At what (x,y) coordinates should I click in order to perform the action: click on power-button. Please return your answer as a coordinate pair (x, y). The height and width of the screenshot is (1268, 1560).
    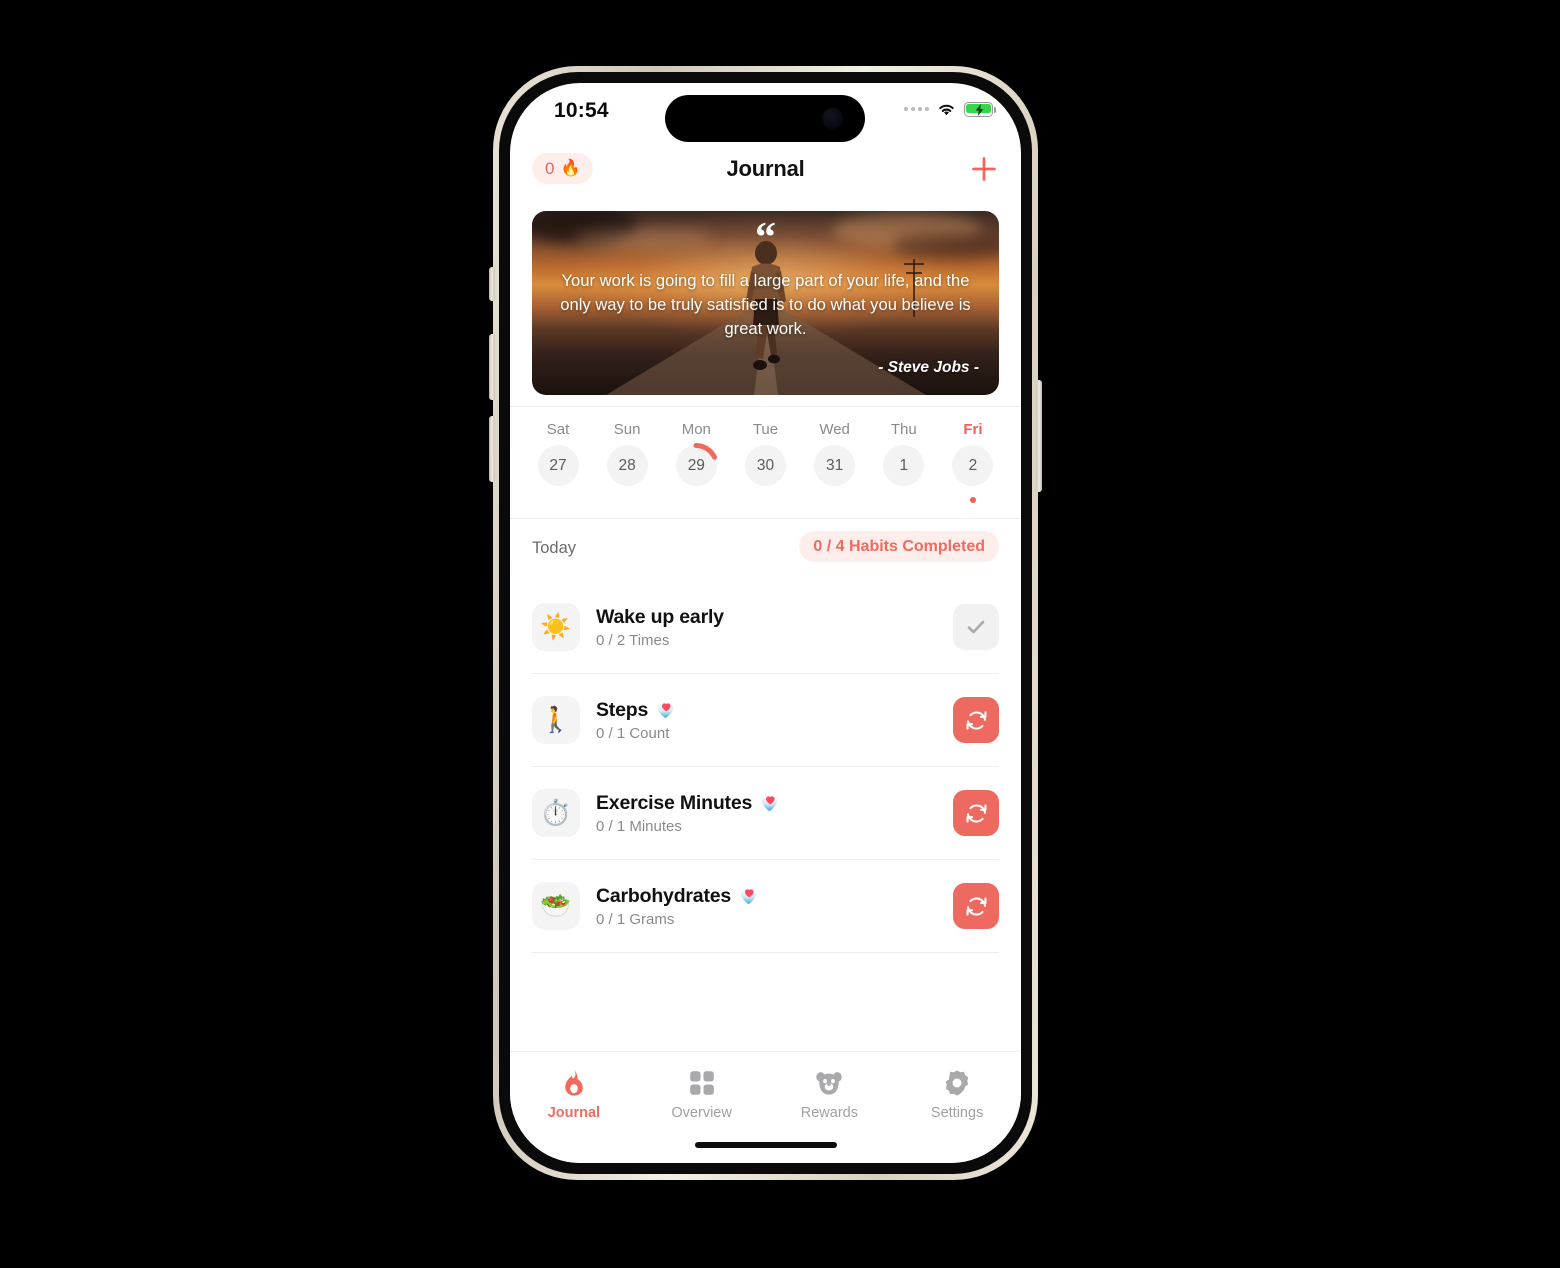
    Looking at the image, I should click on (1039, 436).